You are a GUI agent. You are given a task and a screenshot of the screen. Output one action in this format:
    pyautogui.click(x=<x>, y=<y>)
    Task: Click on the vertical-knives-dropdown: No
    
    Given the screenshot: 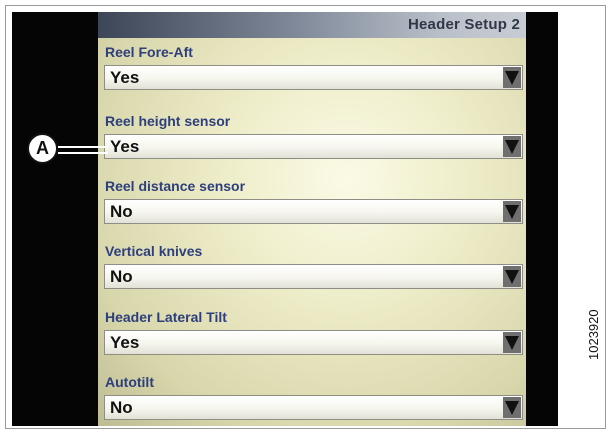 What is the action you would take?
    pyautogui.click(x=313, y=276)
    